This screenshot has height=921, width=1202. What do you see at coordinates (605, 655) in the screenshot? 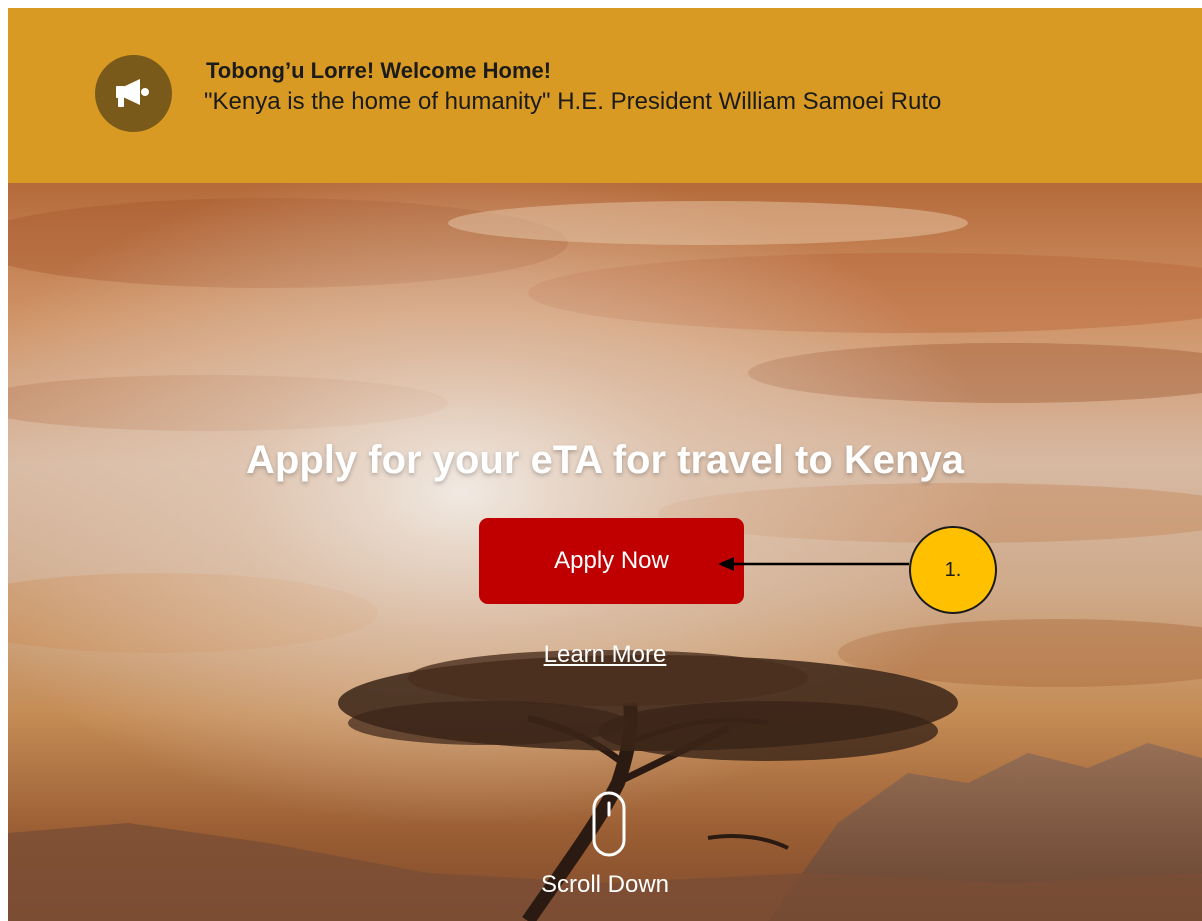
I see `learn-more-link: Learn More` at bounding box center [605, 655].